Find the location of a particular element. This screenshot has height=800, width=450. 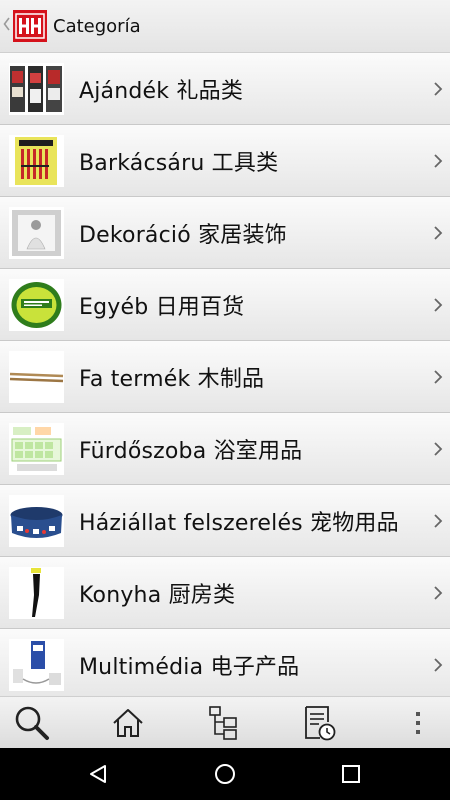

gift-items-thumbnail is located at coordinates (36, 89).